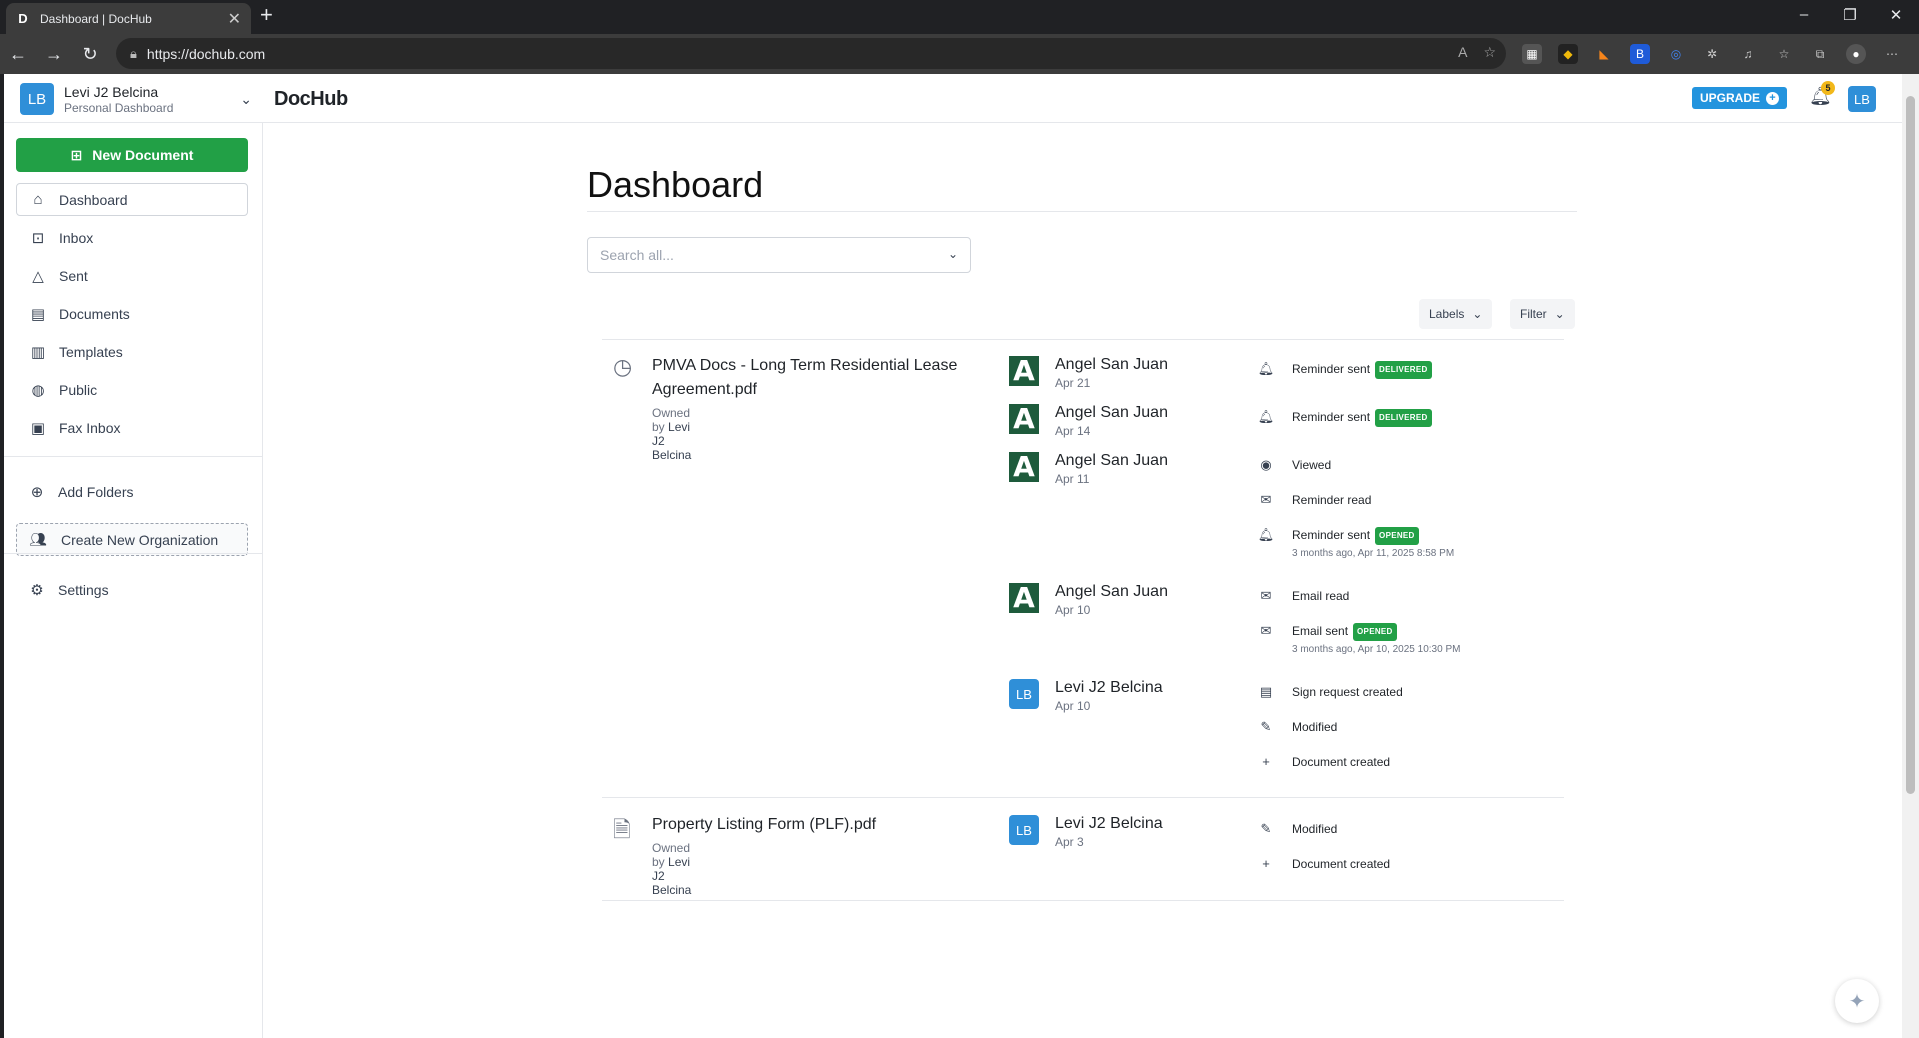 Image resolution: width=1919 pixels, height=1038 pixels. I want to click on people-icon: 👥︎, so click(38, 539).